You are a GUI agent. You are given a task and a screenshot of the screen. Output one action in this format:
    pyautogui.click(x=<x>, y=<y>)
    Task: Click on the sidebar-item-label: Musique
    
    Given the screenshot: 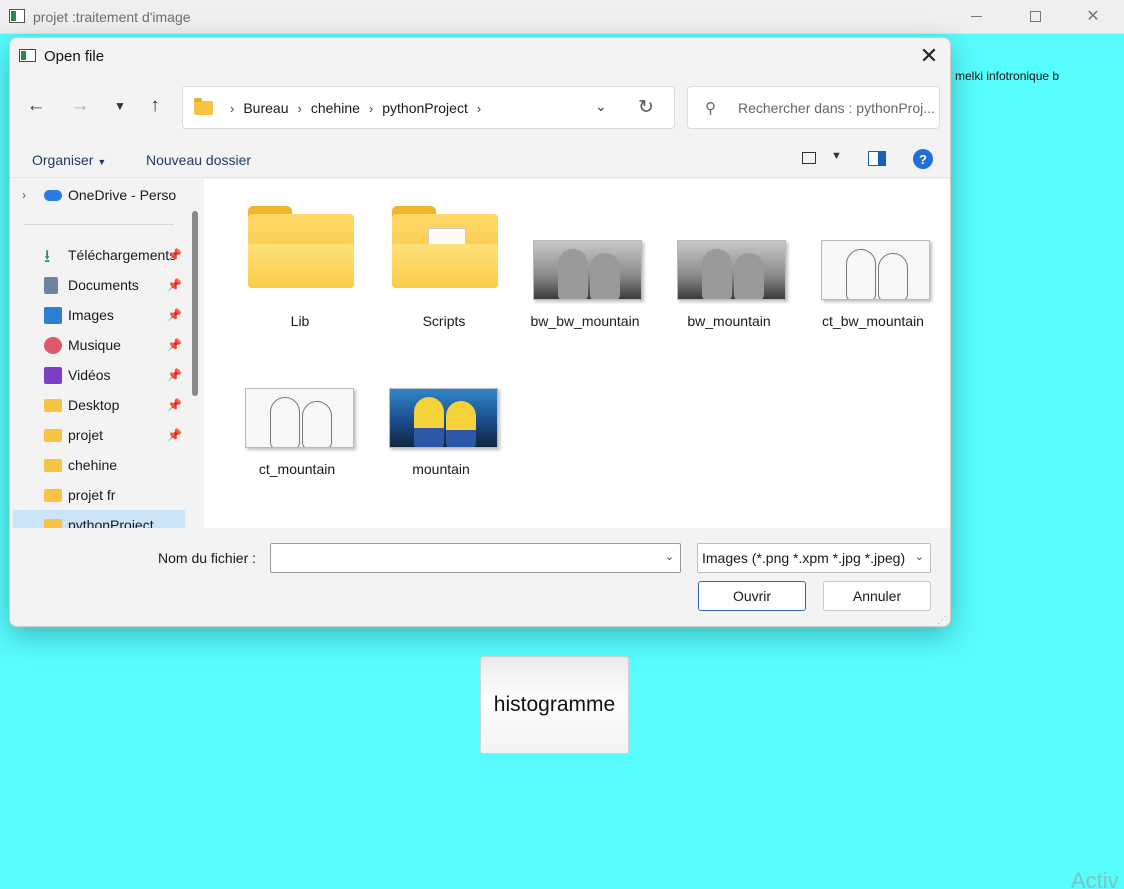 What is the action you would take?
    pyautogui.click(x=94, y=345)
    